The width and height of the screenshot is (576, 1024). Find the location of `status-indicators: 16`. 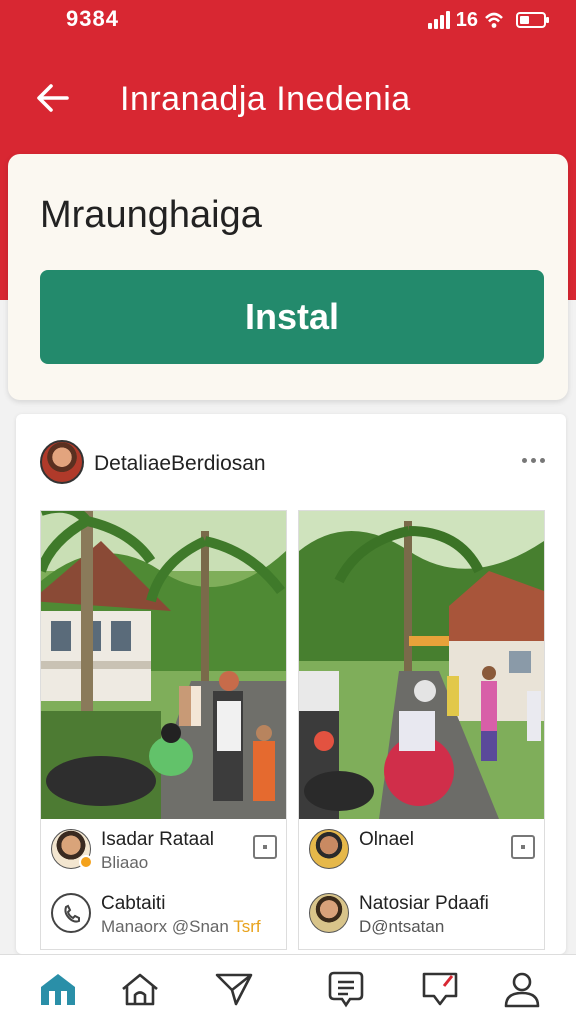

status-indicators: 16 is located at coordinates (488, 20).